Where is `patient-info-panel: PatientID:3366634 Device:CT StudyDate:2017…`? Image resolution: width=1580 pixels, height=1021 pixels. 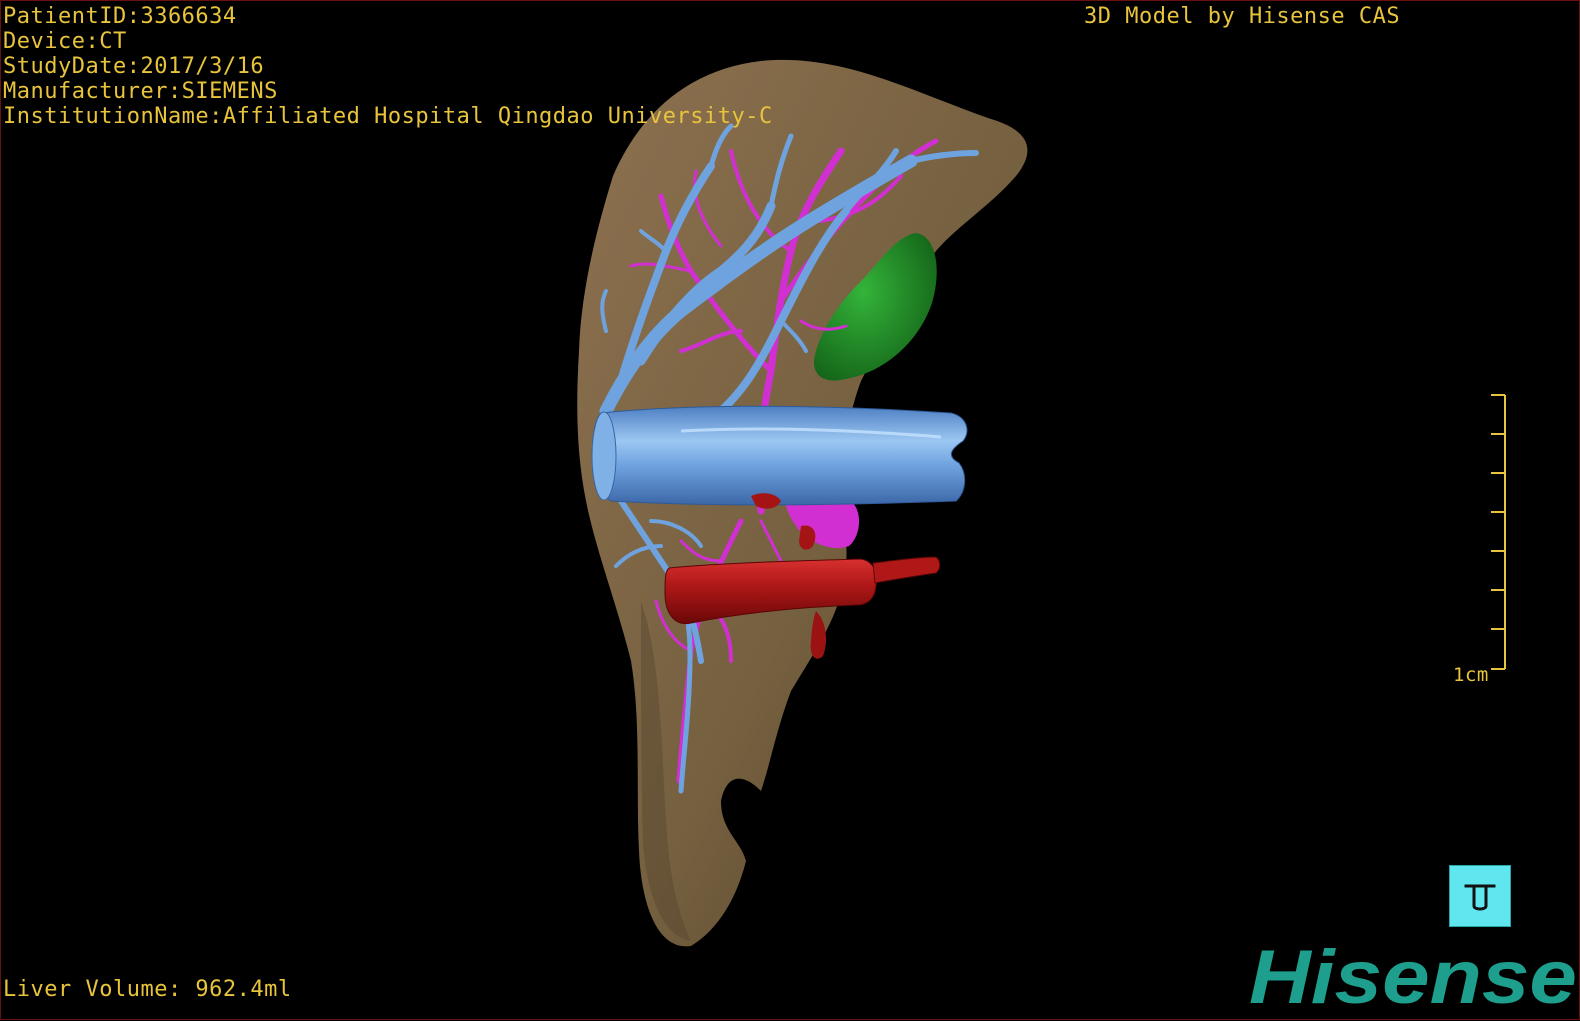 patient-info-panel: PatientID:3366634 Device:CT StudyDate:2017… is located at coordinates (388, 66).